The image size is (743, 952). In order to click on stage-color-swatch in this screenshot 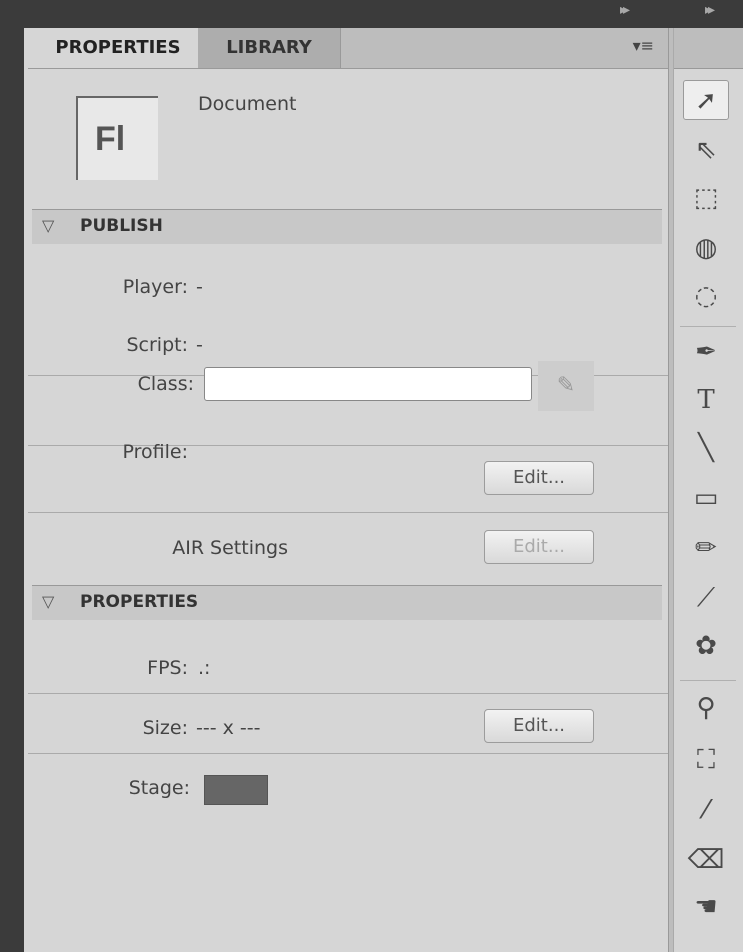, I will do `click(236, 790)`.